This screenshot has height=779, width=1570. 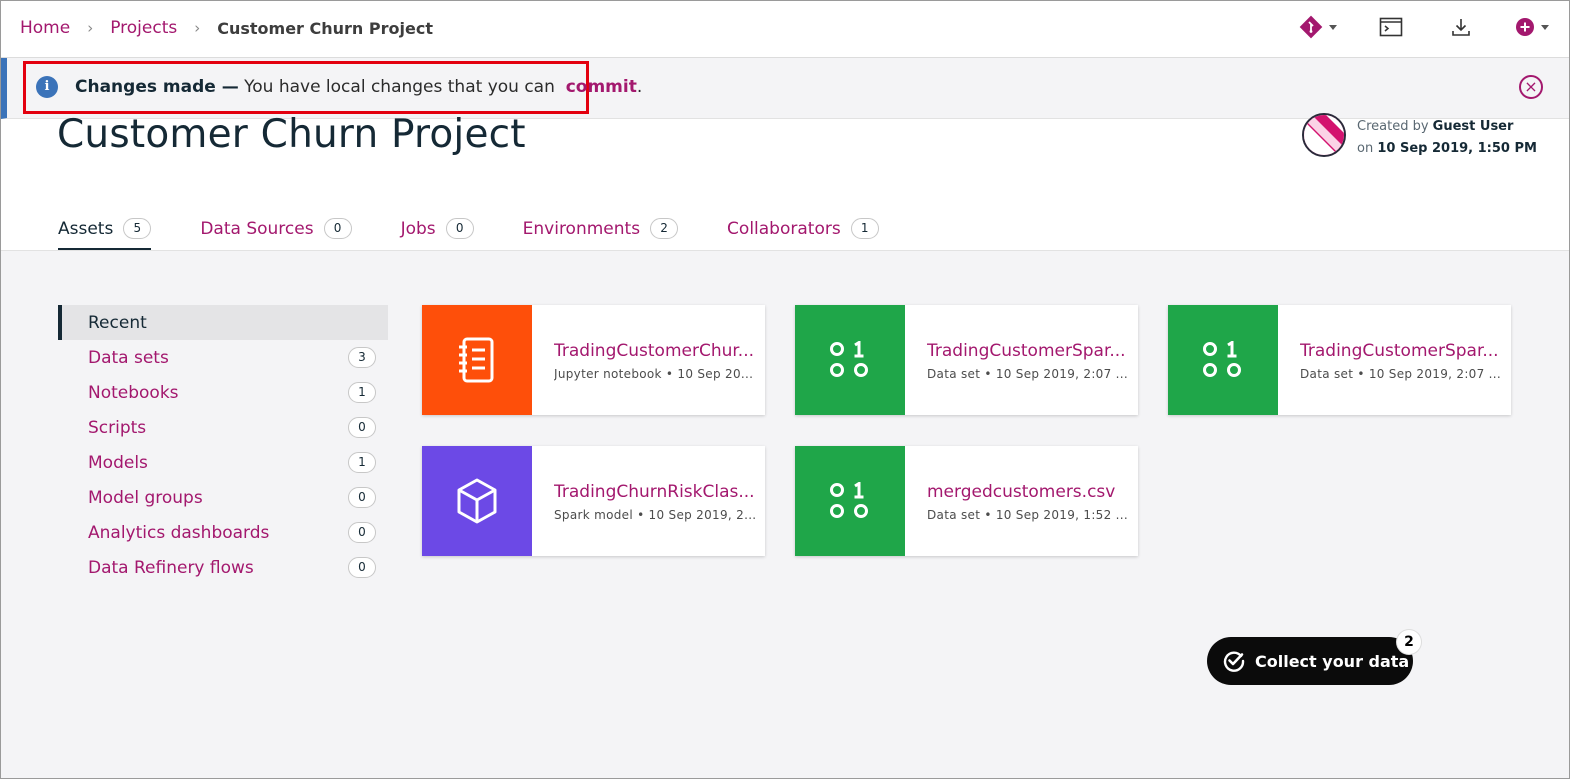 I want to click on sidebar-item-recent: Recent, so click(x=223, y=322).